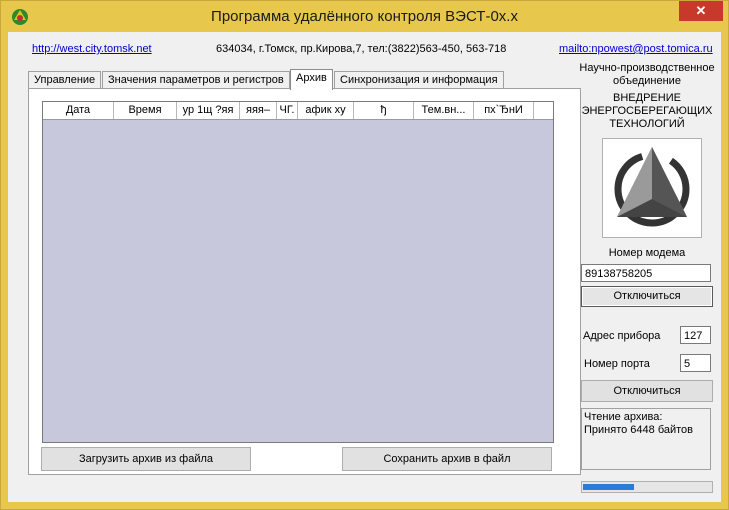 This screenshot has width=729, height=510. I want to click on org-logo, so click(652, 188).